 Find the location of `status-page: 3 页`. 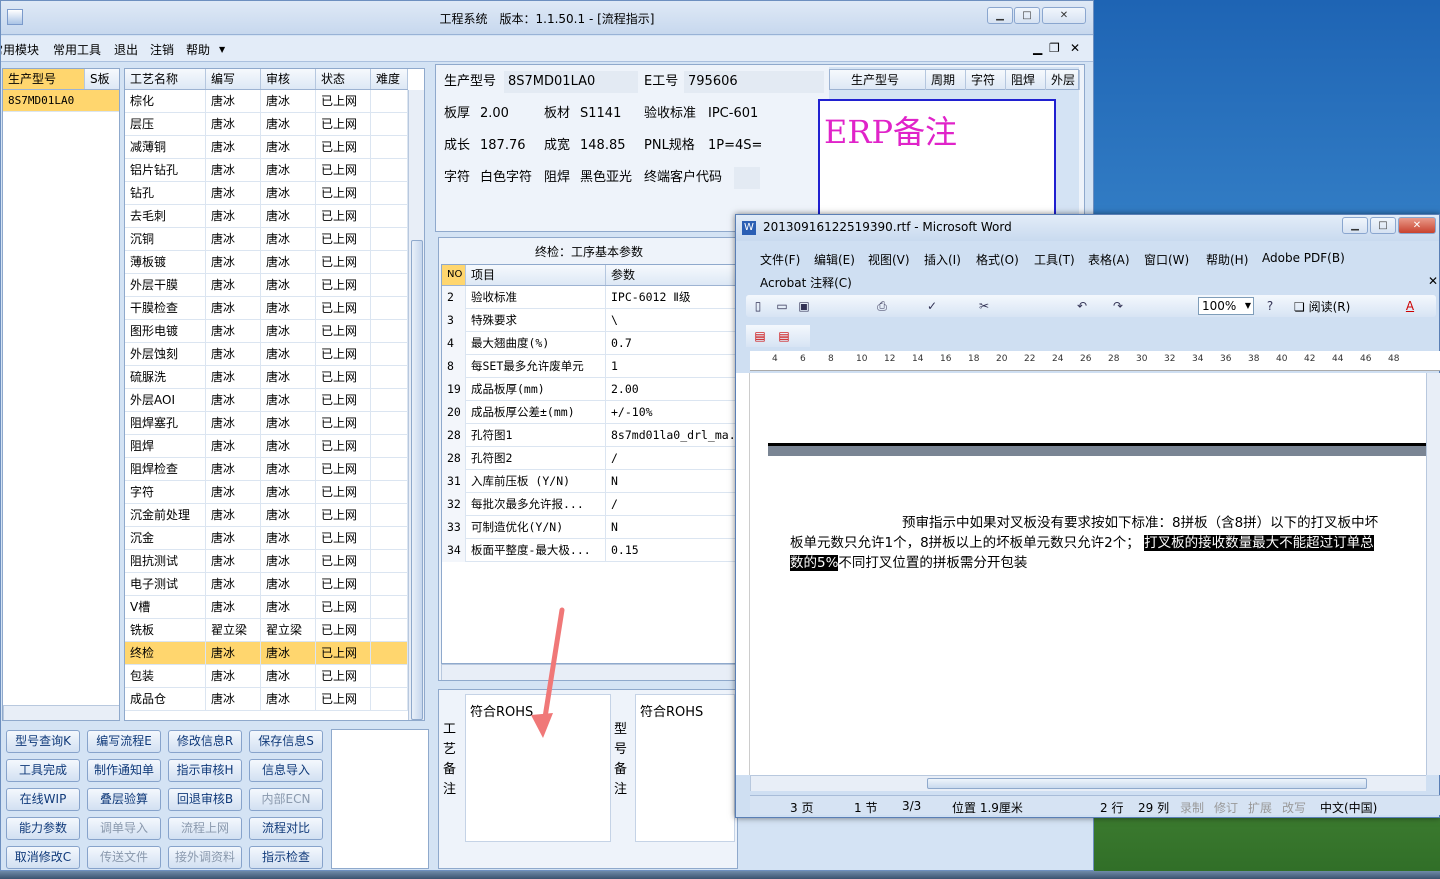

status-page: 3 页 is located at coordinates (802, 808).